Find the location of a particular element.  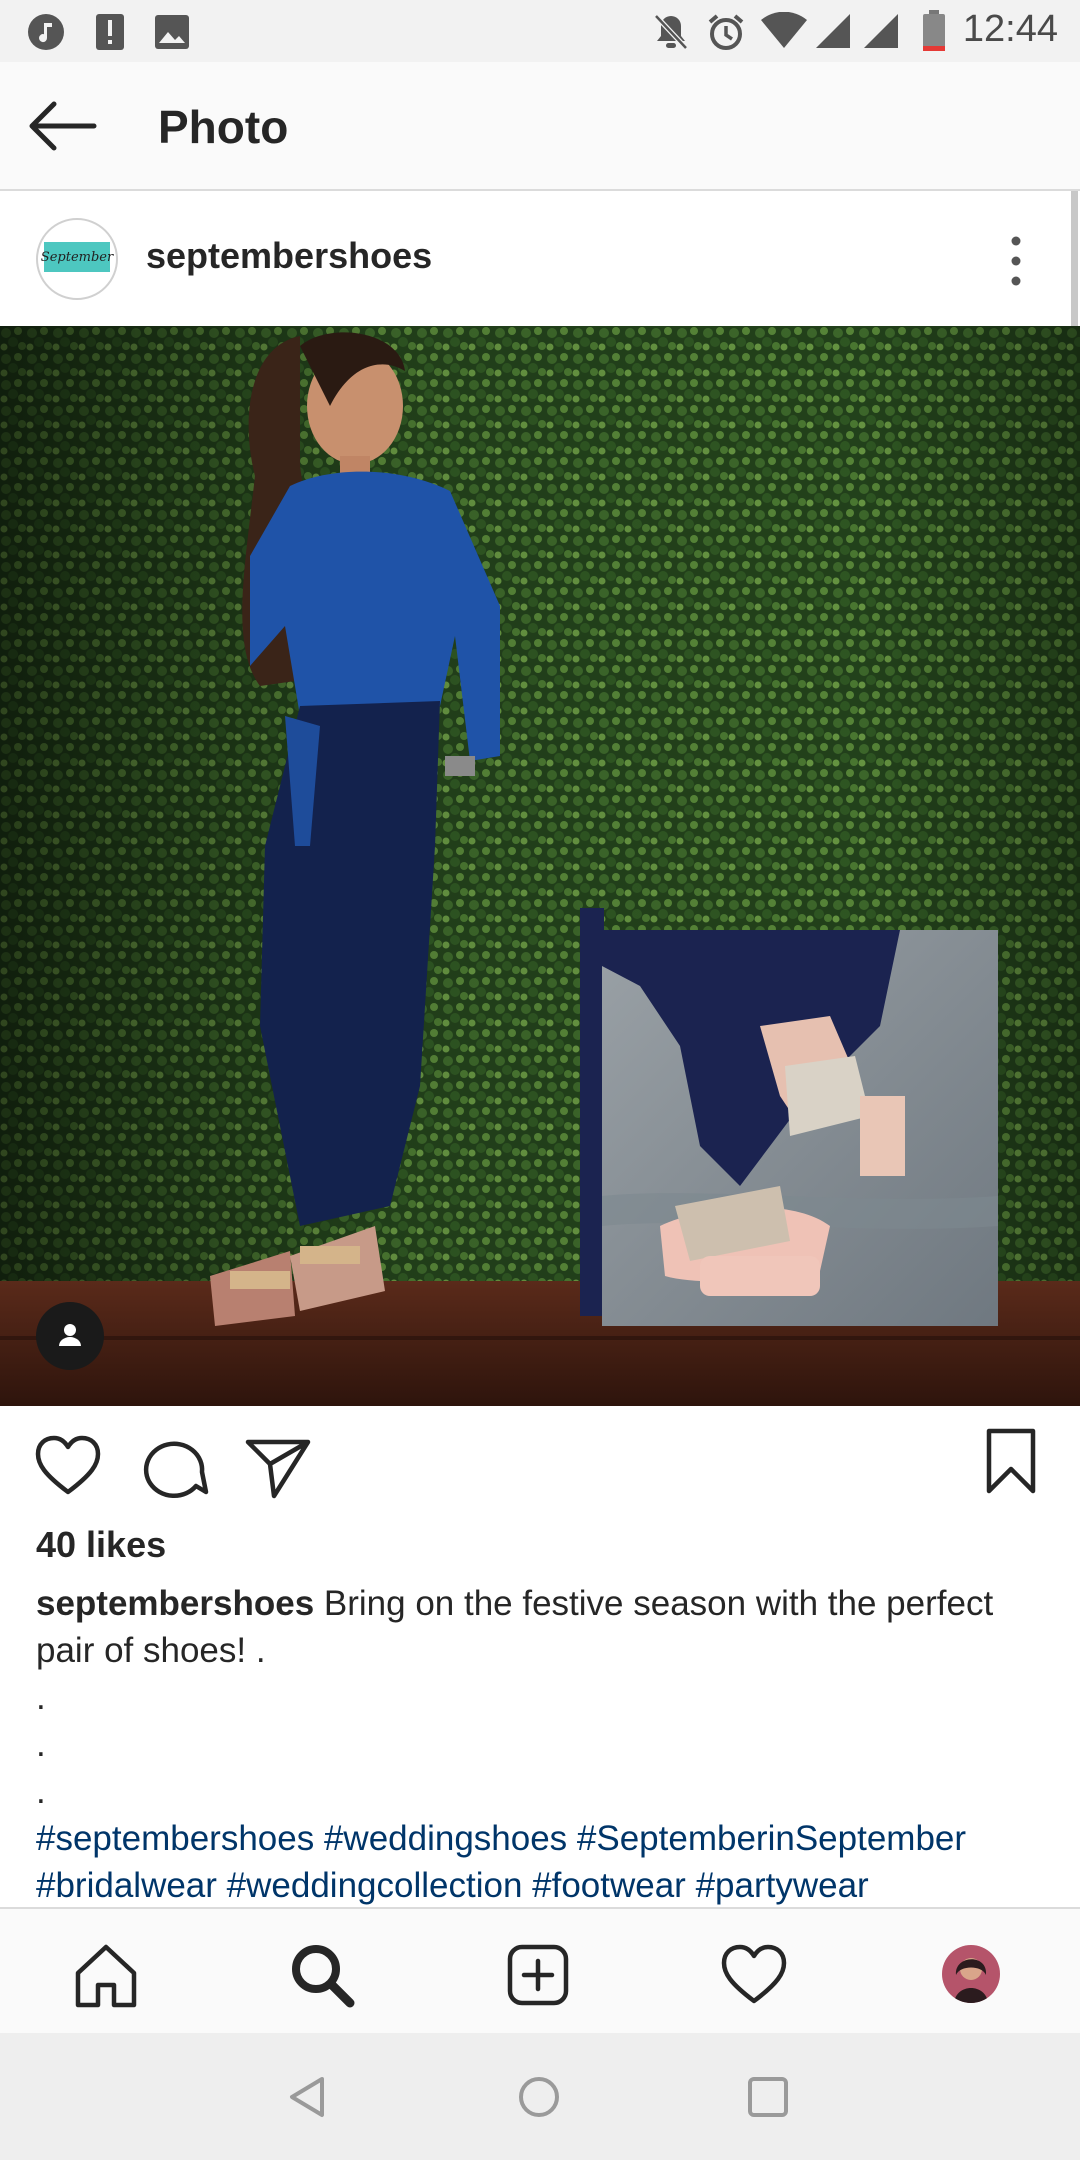

save-button is located at coordinates (1011, 1461).